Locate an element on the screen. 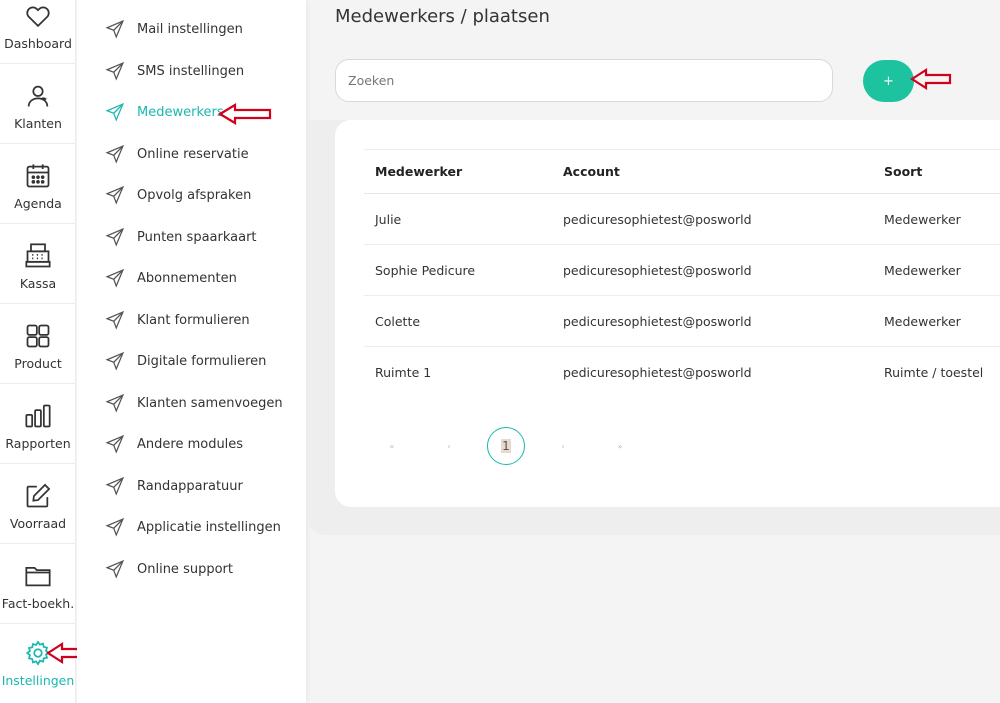 The image size is (1000, 703). submenu-label: Klant formulieren is located at coordinates (193, 320).